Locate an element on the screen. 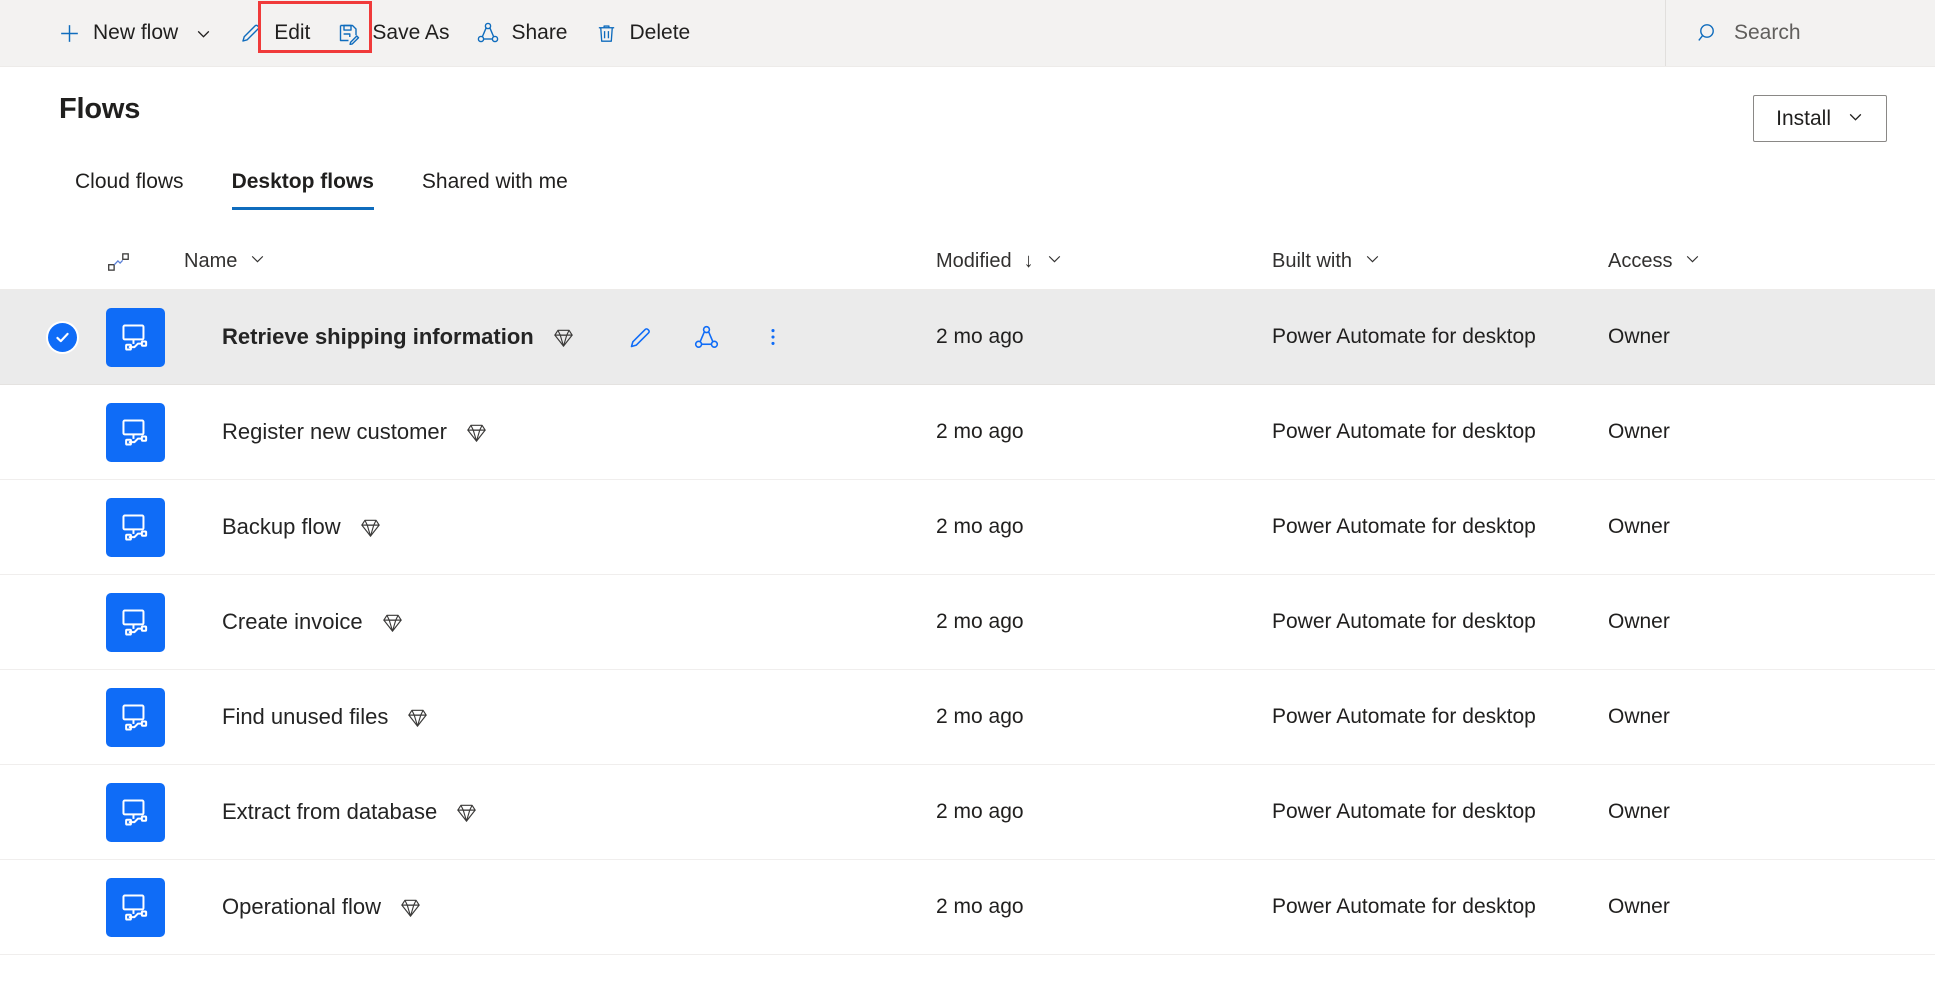 The height and width of the screenshot is (1006, 1935). column-header-built-with: Built with is located at coordinates (1440, 261).